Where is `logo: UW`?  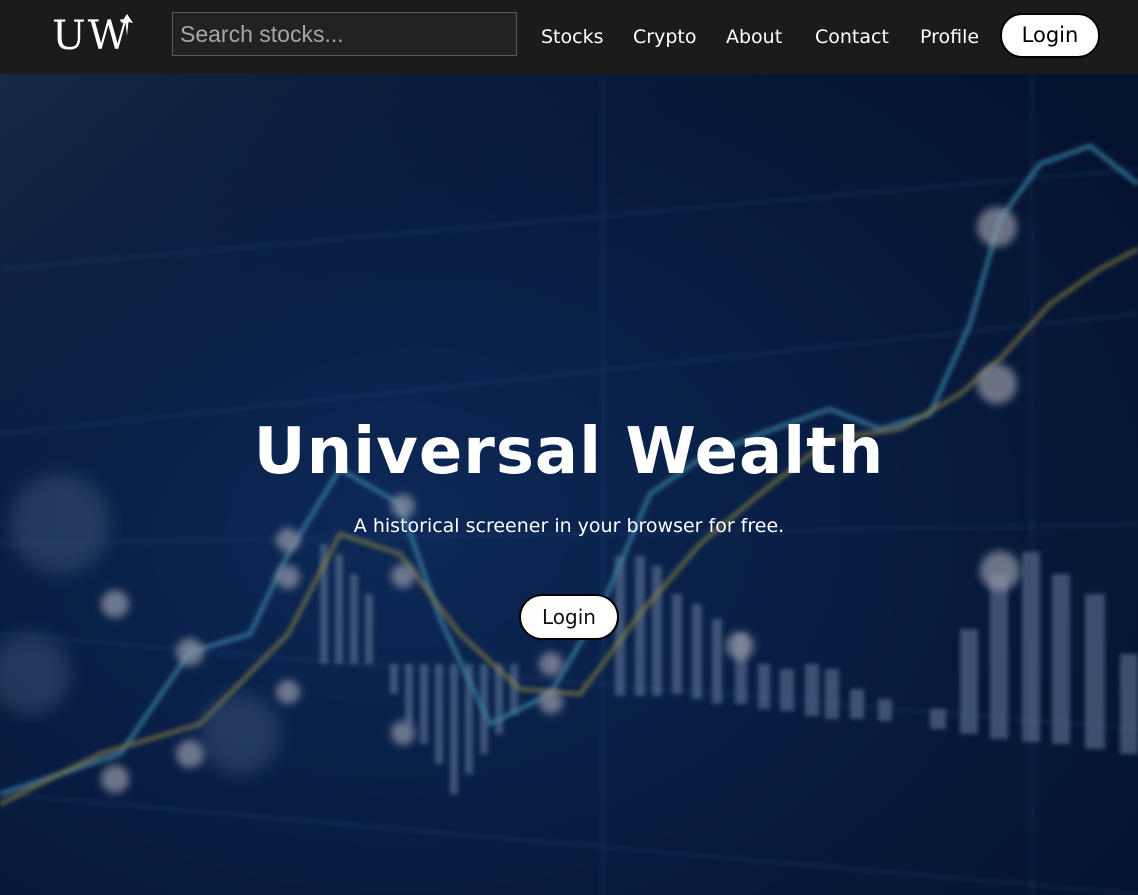
logo: UW is located at coordinates (92, 36).